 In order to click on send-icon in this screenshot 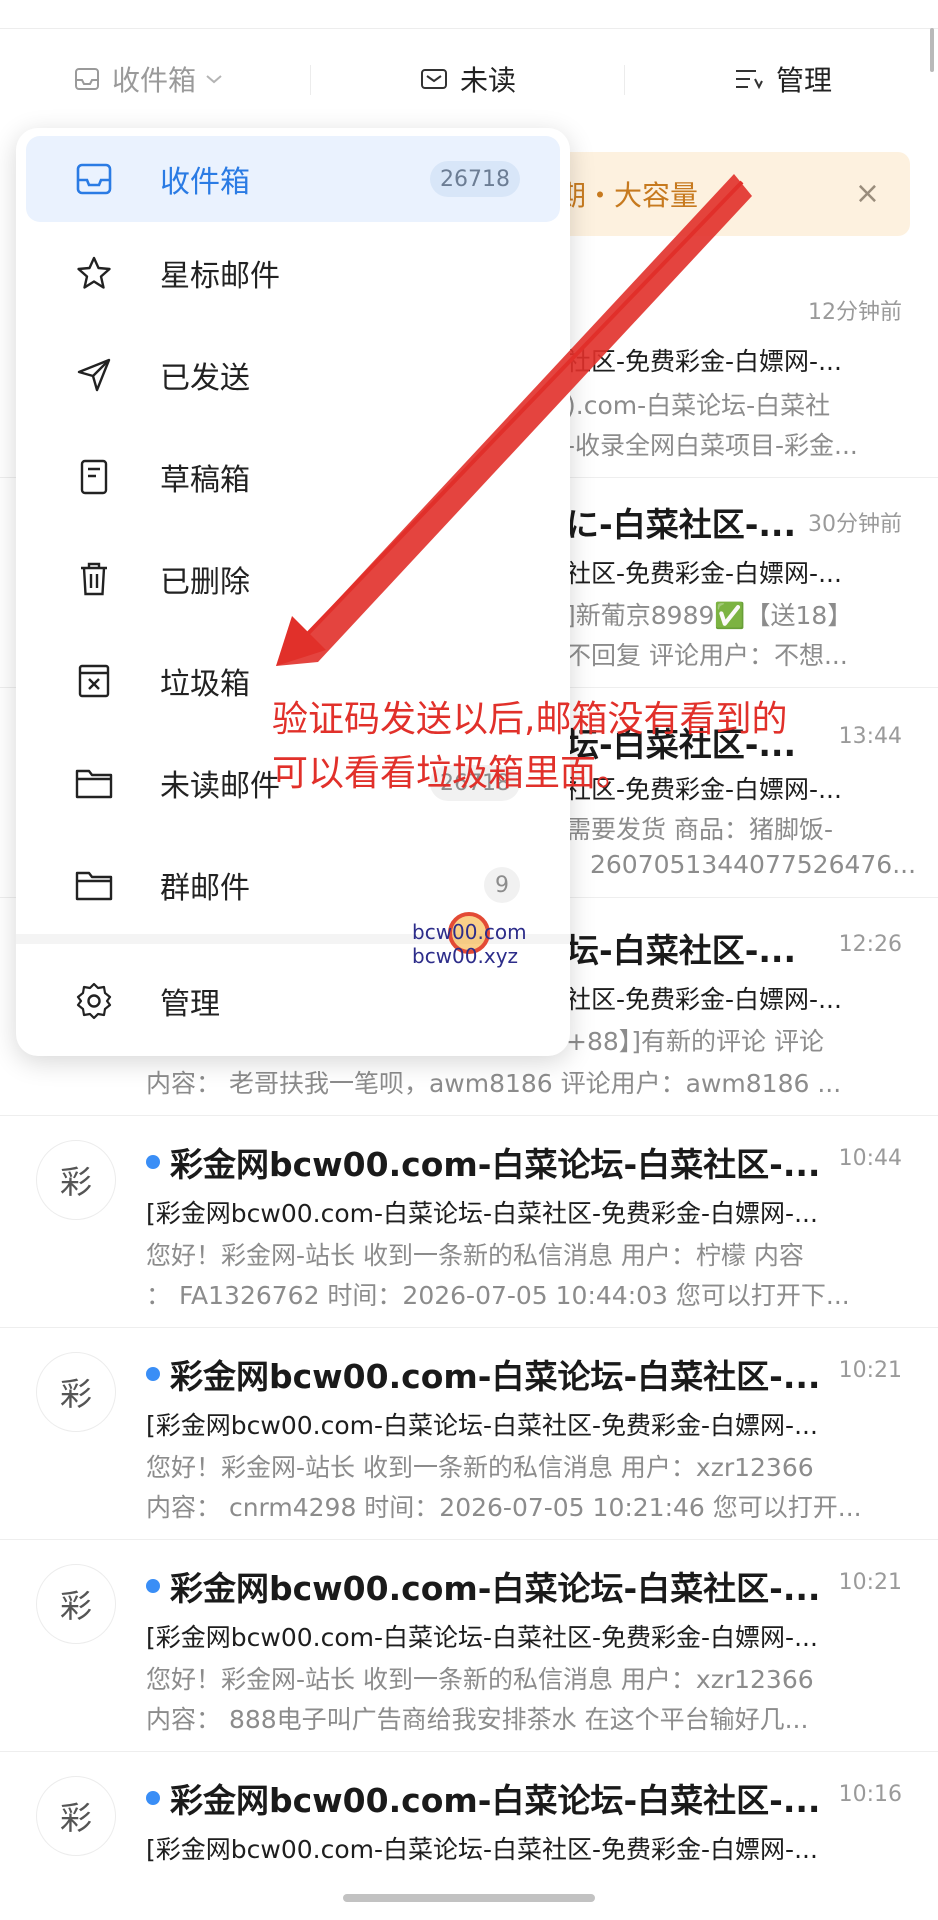, I will do `click(94, 375)`.